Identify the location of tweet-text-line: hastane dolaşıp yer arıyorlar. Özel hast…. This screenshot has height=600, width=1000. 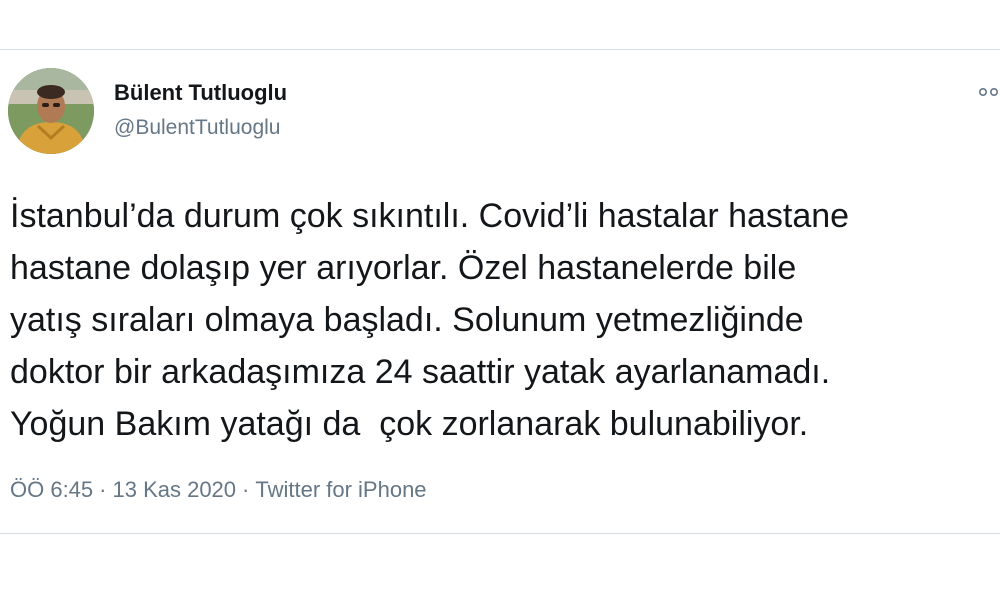
(403, 268).